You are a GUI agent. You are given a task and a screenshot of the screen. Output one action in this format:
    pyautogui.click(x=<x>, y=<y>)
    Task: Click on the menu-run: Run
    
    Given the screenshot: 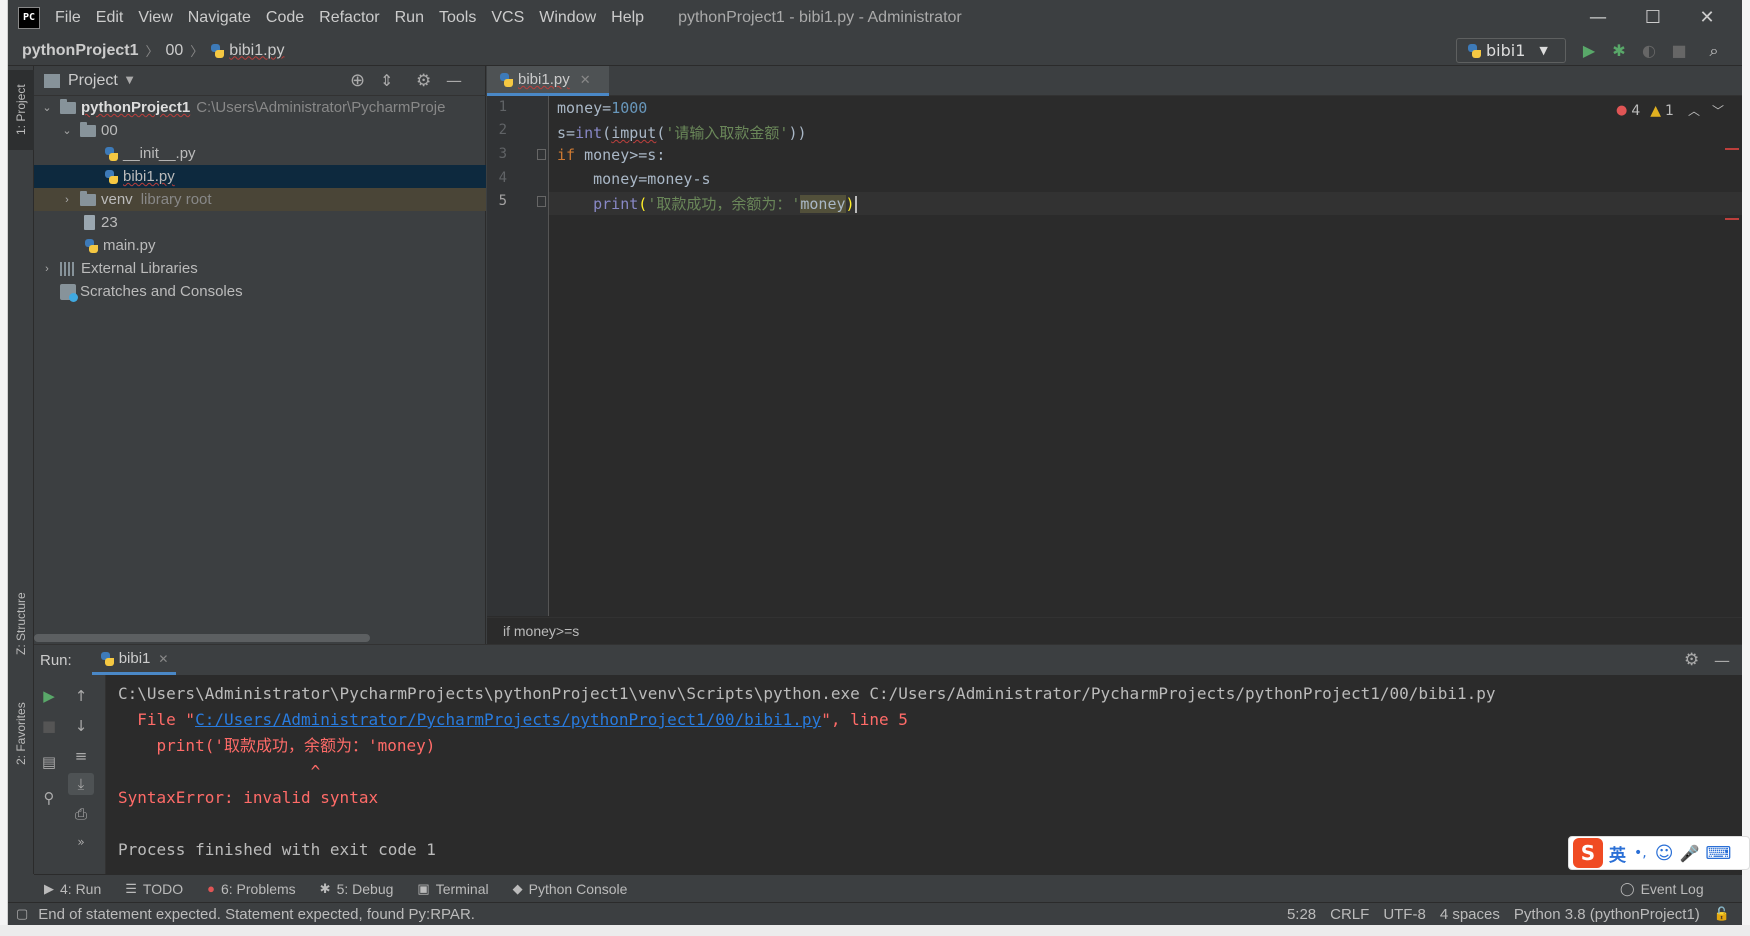 What is the action you would take?
    pyautogui.click(x=409, y=18)
    